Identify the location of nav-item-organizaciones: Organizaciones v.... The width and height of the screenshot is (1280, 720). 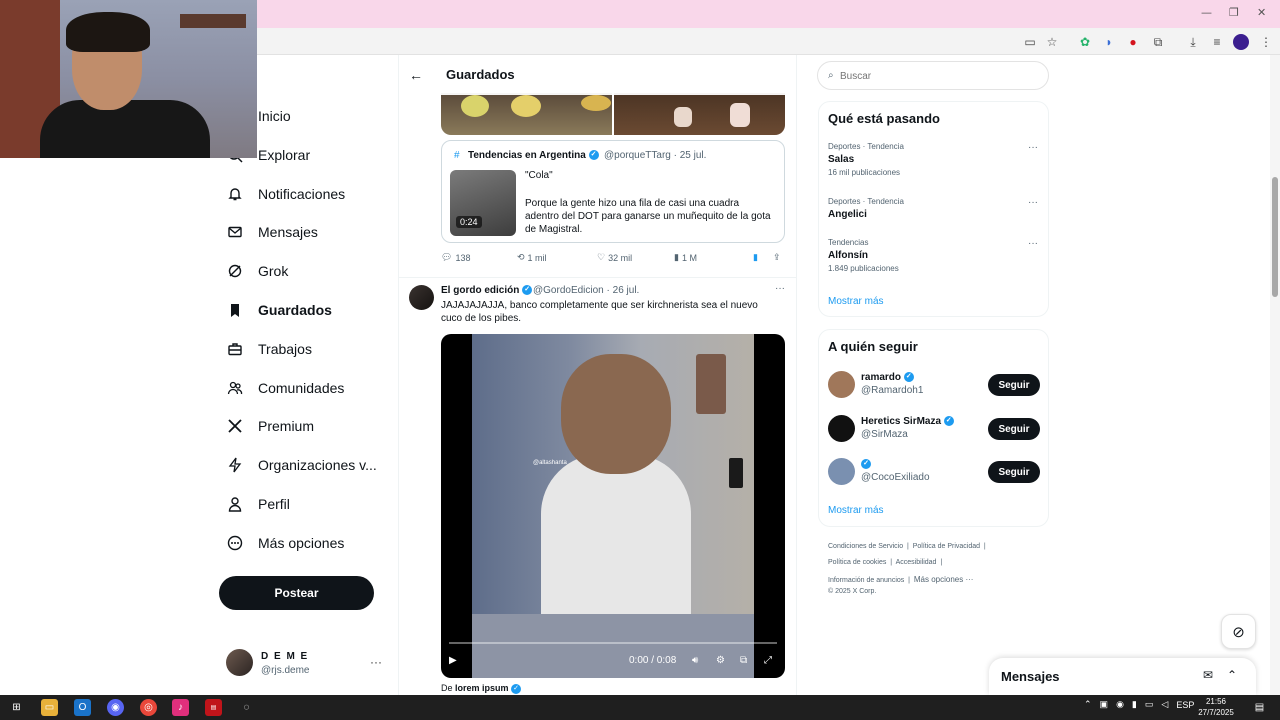
(301, 465).